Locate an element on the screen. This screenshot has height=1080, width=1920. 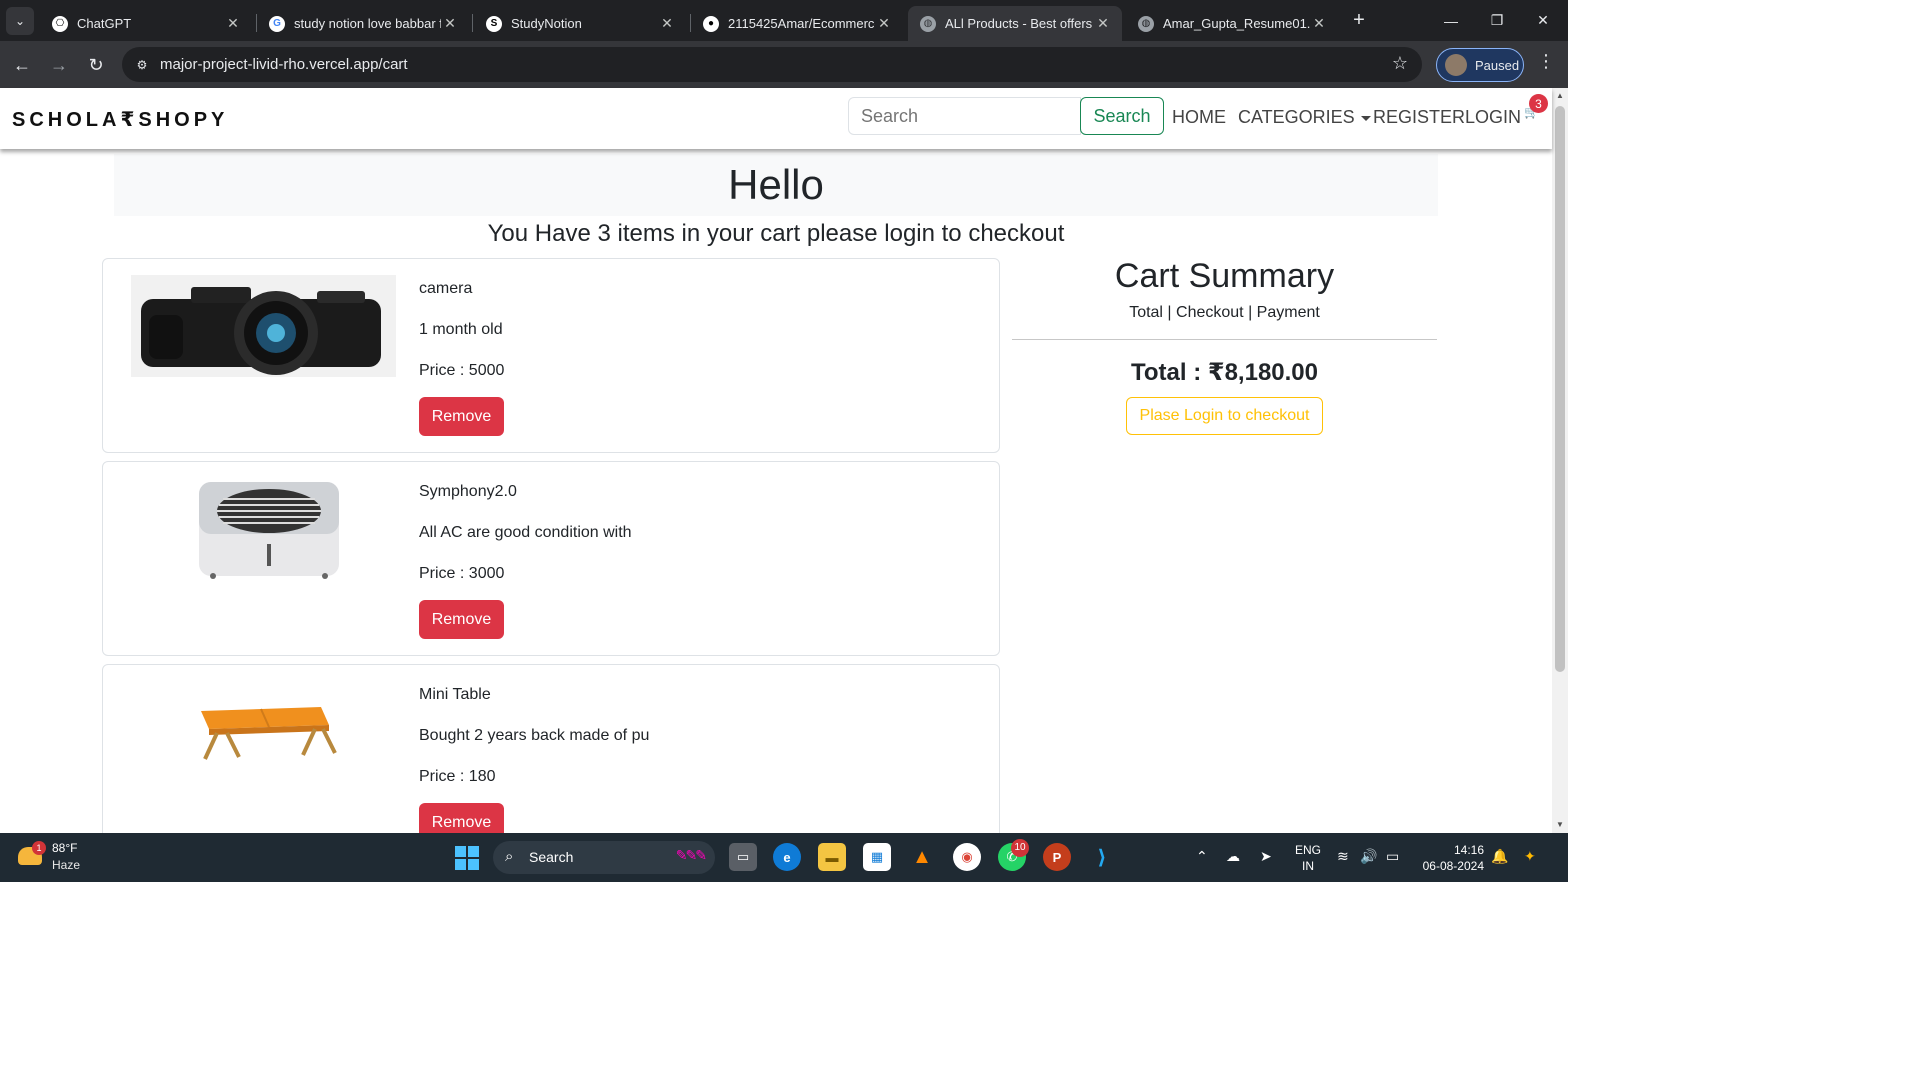
store-icon: ▦ is located at coordinates (877, 857).